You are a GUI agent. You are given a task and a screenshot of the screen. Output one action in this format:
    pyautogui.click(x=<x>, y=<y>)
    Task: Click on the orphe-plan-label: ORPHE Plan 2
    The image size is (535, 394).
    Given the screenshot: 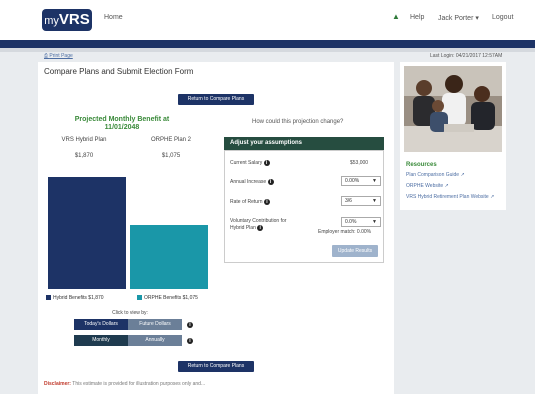 What is the action you would take?
    pyautogui.click(x=171, y=140)
    